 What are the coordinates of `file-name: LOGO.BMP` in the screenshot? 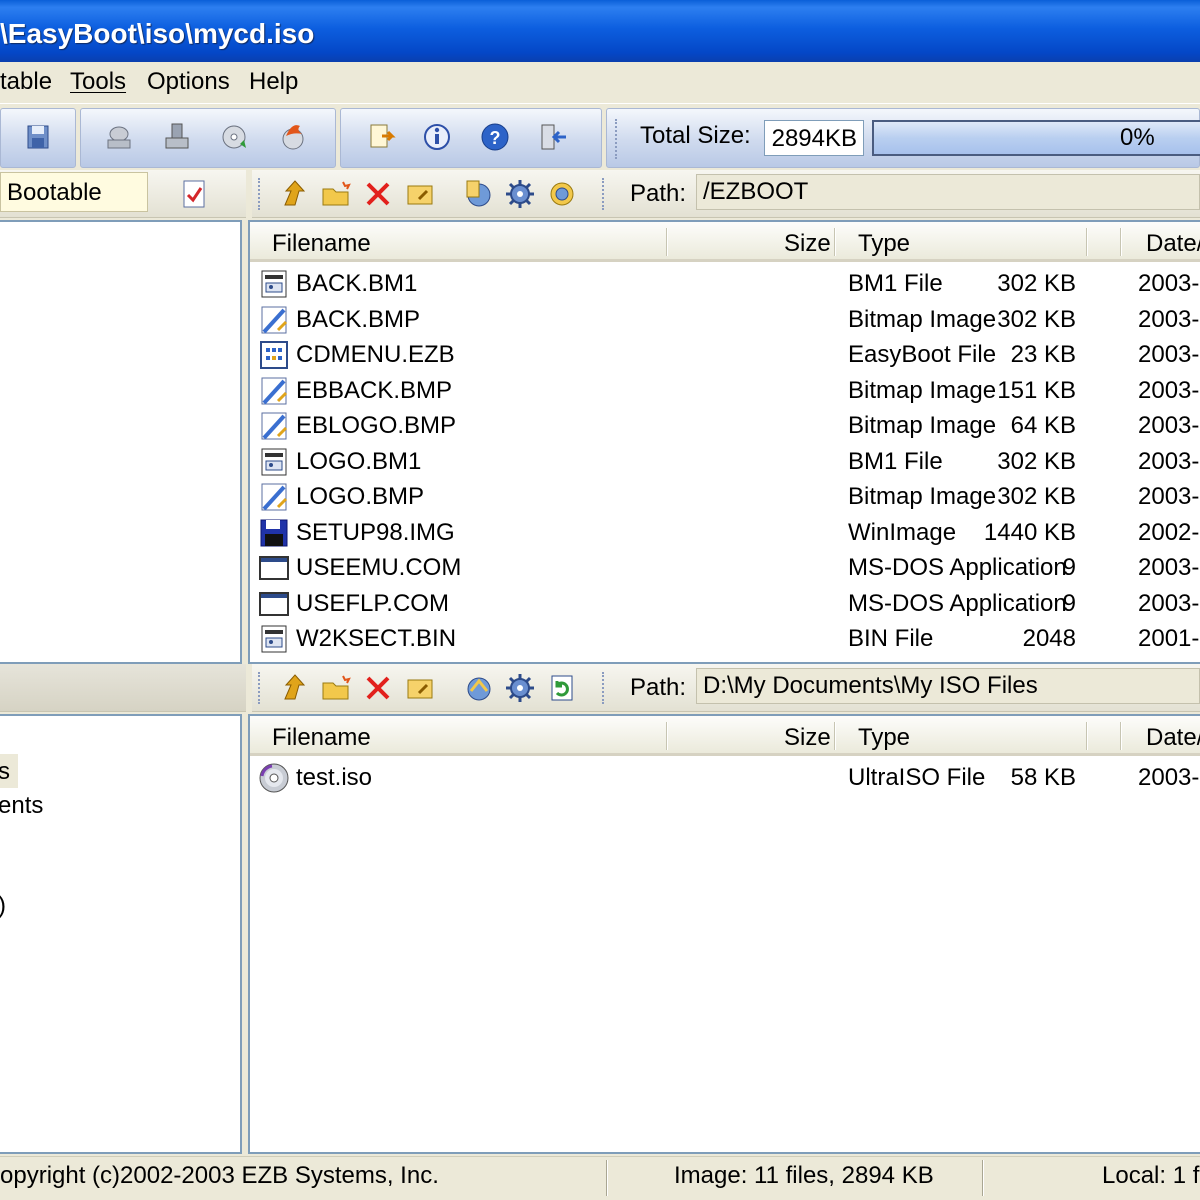 It's located at (360, 496).